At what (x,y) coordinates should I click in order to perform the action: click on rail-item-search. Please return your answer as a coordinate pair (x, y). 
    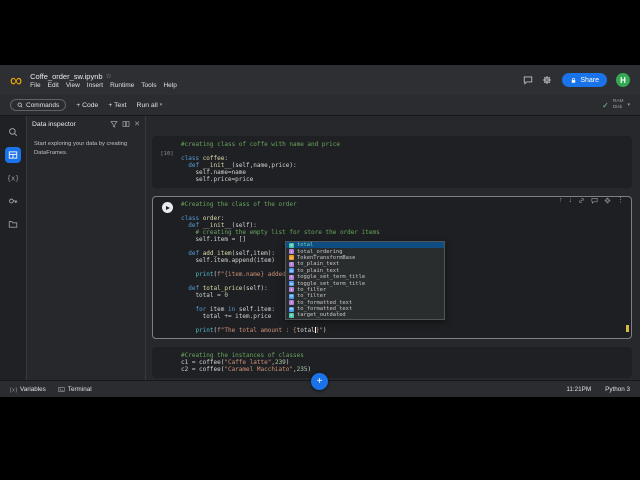
    Looking at the image, I should click on (13, 132).